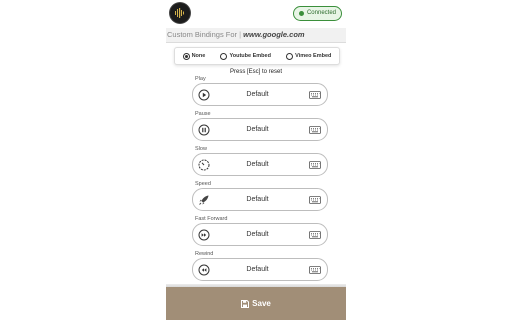 This screenshot has width=512, height=320. I want to click on waveform-logo-icon, so click(180, 13).